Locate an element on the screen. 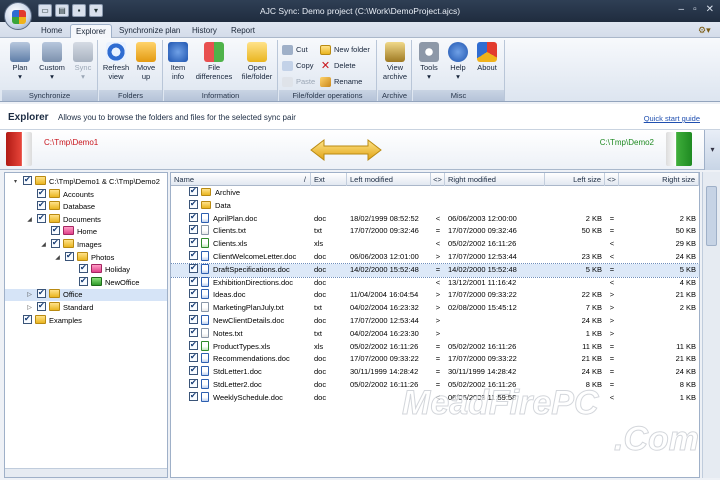  tab-explorer: Explorer is located at coordinates (91, 31).